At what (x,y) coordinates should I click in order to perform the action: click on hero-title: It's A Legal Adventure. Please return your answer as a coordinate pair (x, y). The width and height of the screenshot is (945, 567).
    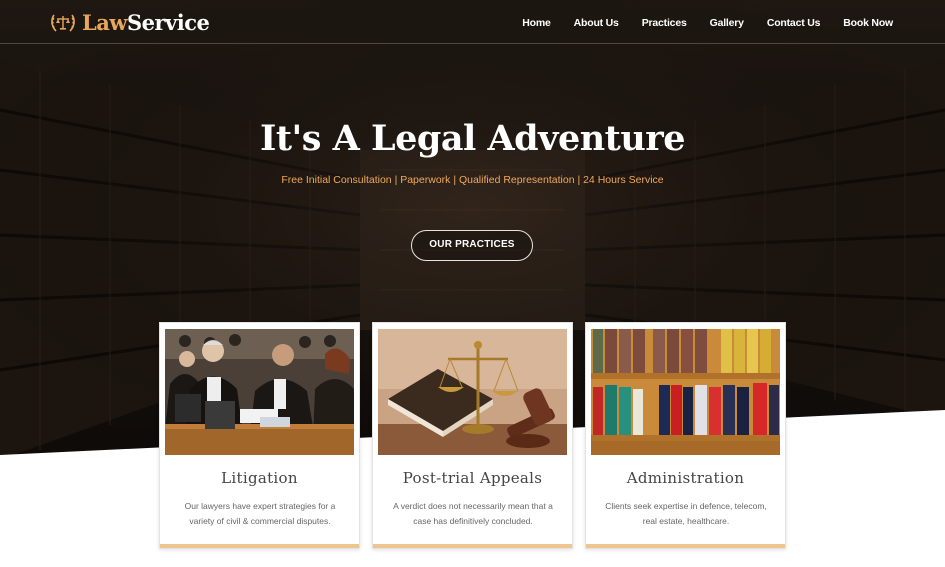
    Looking at the image, I should click on (473, 138).